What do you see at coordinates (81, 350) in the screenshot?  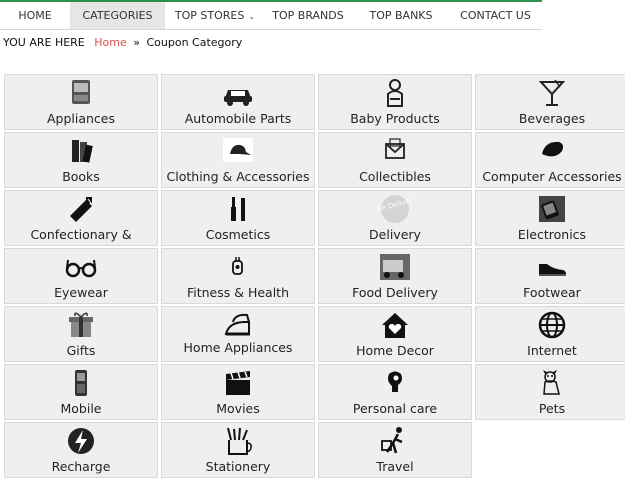 I see `category-label: Gifts` at bounding box center [81, 350].